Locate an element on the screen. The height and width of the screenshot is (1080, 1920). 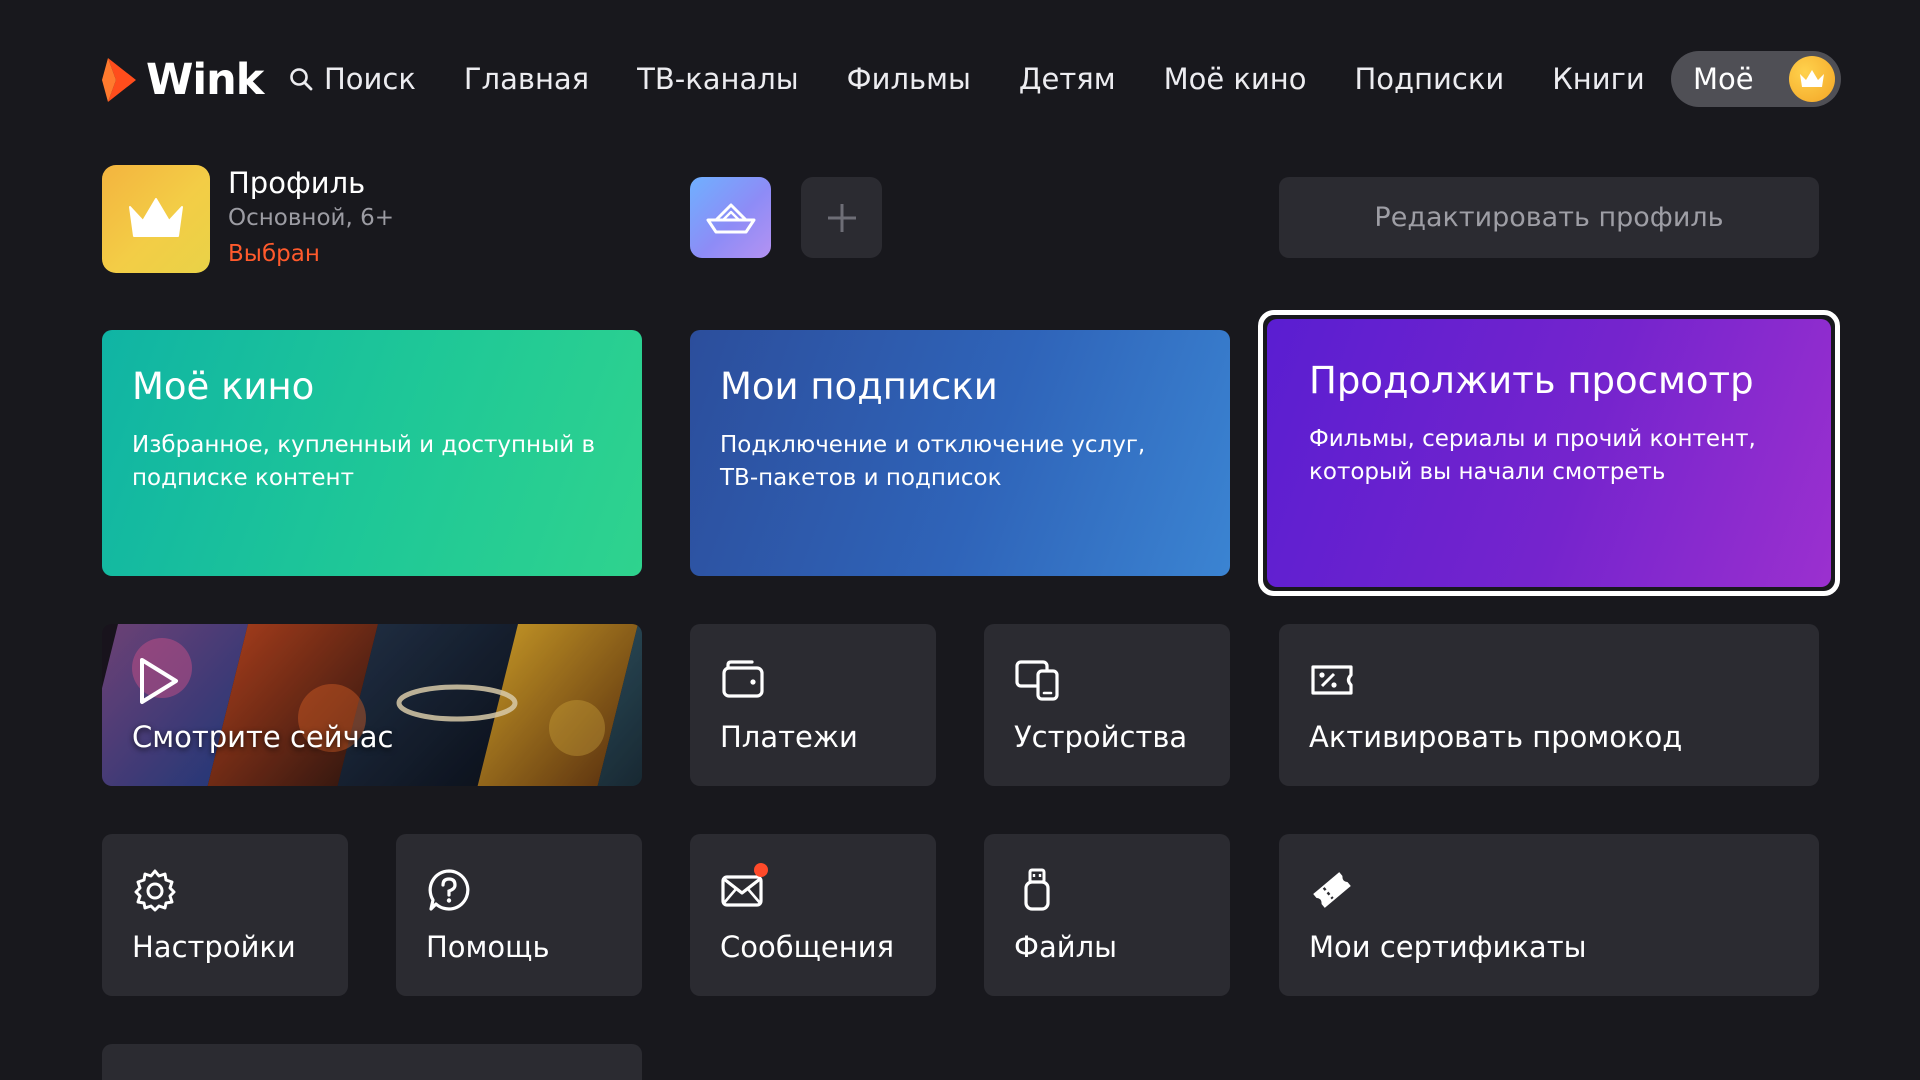
tile-label: Файлы is located at coordinates (1066, 947).